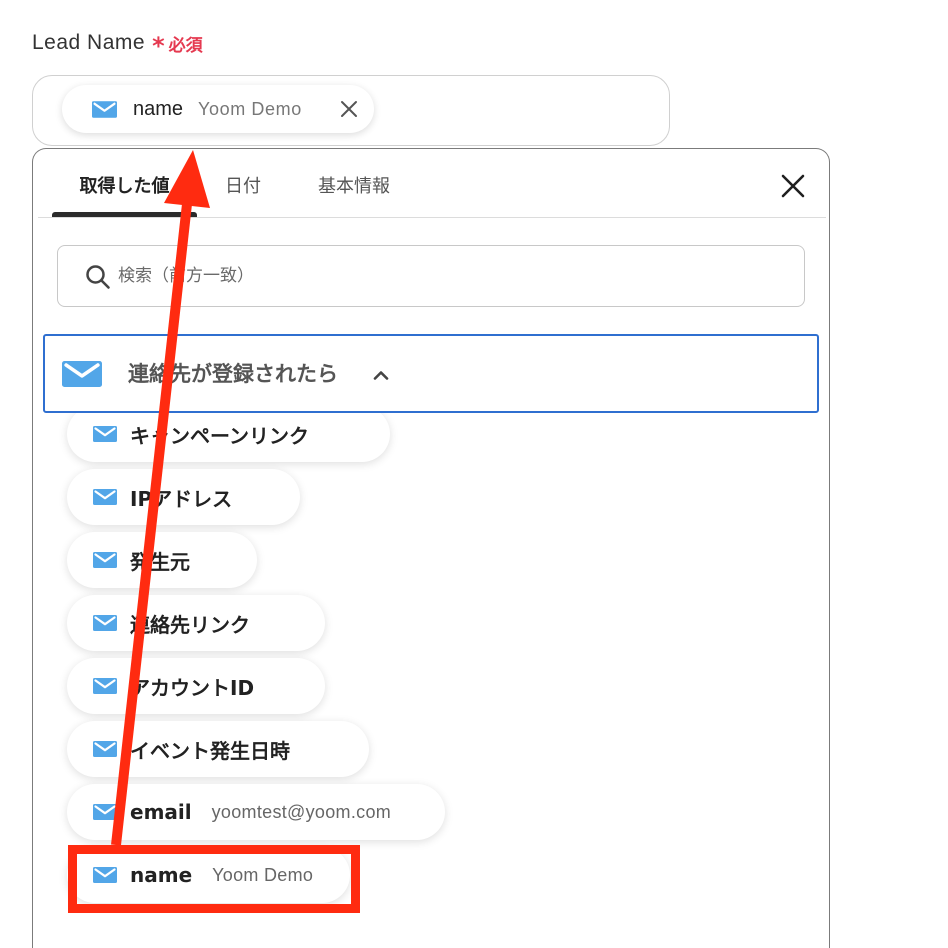 This screenshot has width=948, height=948. I want to click on variable-item-event-datetime: イベント発生日時, so click(218, 749).